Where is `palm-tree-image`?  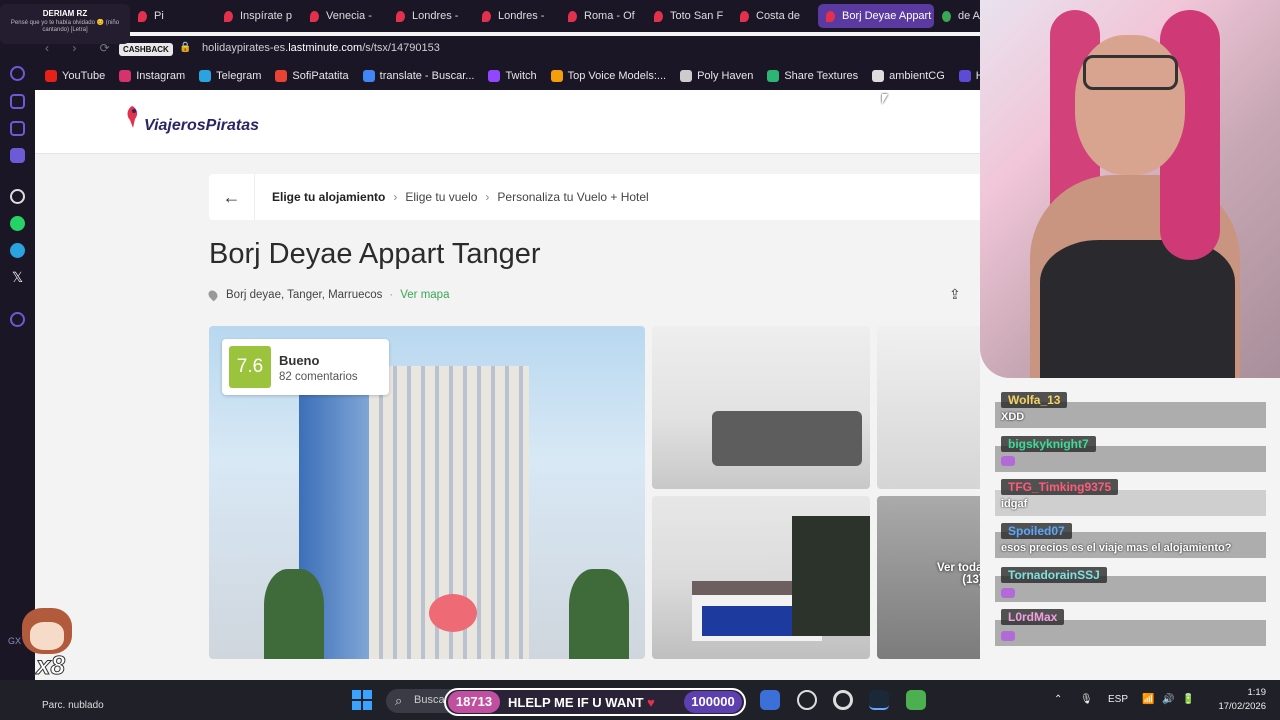 palm-tree-image is located at coordinates (294, 614).